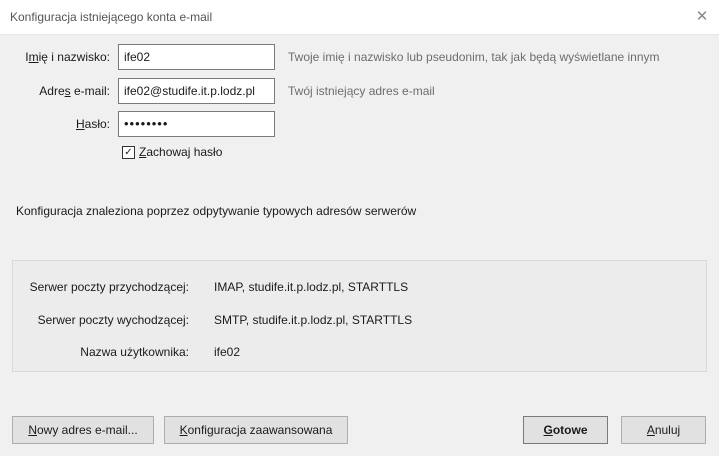 This screenshot has height=456, width=719. Describe the element at coordinates (196, 91) in the screenshot. I see `email-input: ife02@studife.it.p.lodz.pl` at that location.